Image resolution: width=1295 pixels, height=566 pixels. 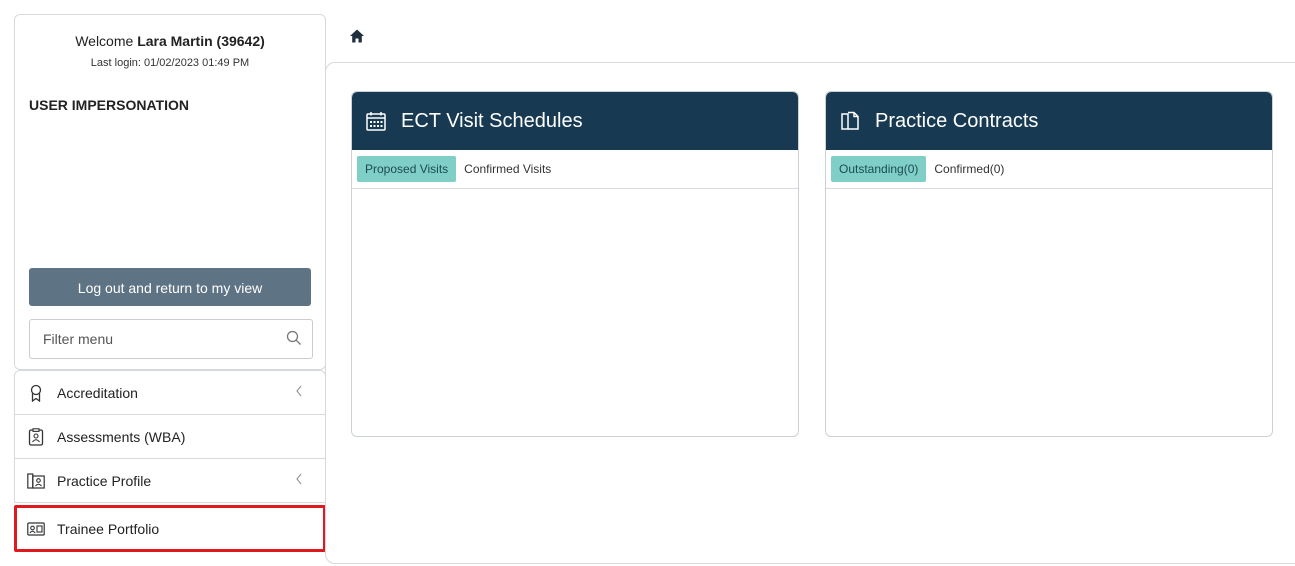 I want to click on filter-menu-input, so click(x=156, y=339).